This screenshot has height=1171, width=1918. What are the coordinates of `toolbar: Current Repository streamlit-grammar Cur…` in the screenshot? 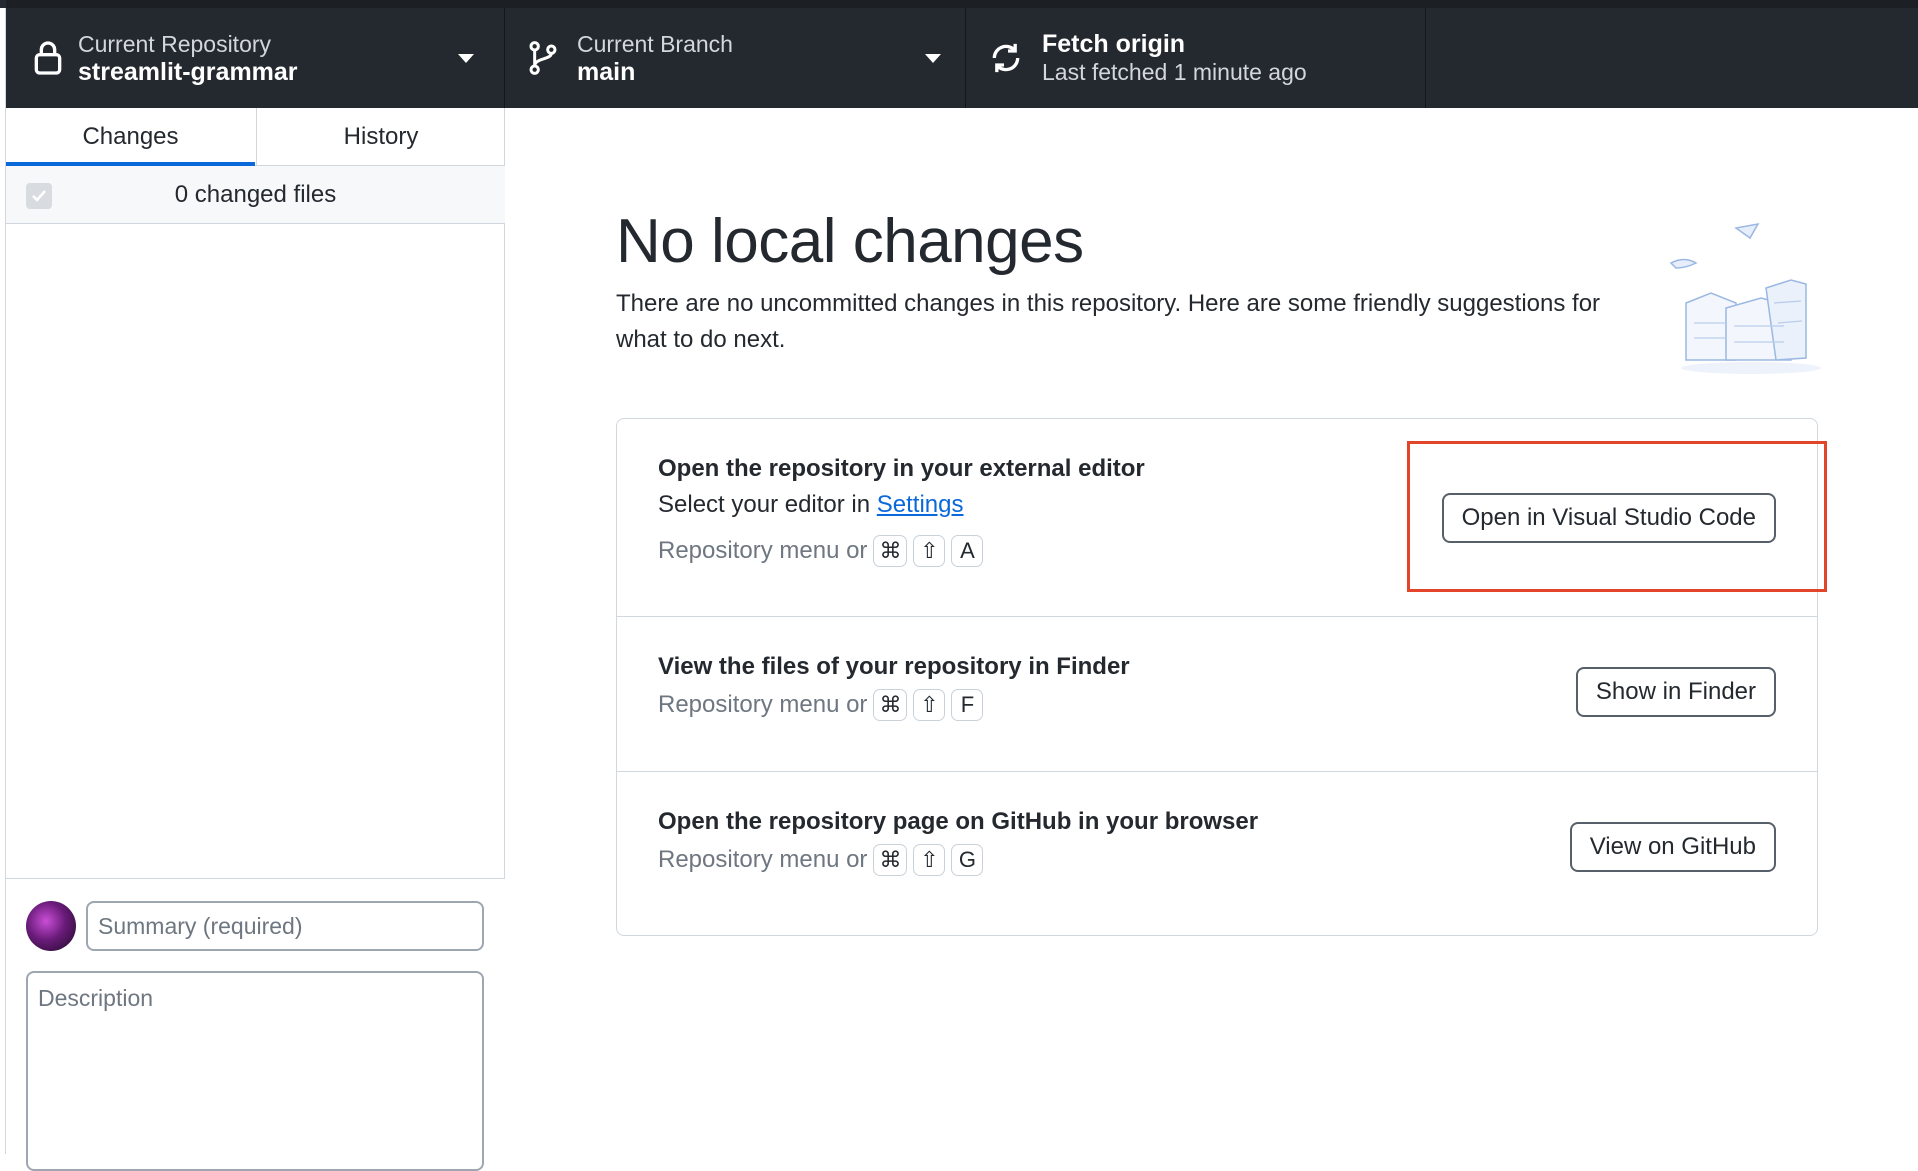 It's located at (962, 54).